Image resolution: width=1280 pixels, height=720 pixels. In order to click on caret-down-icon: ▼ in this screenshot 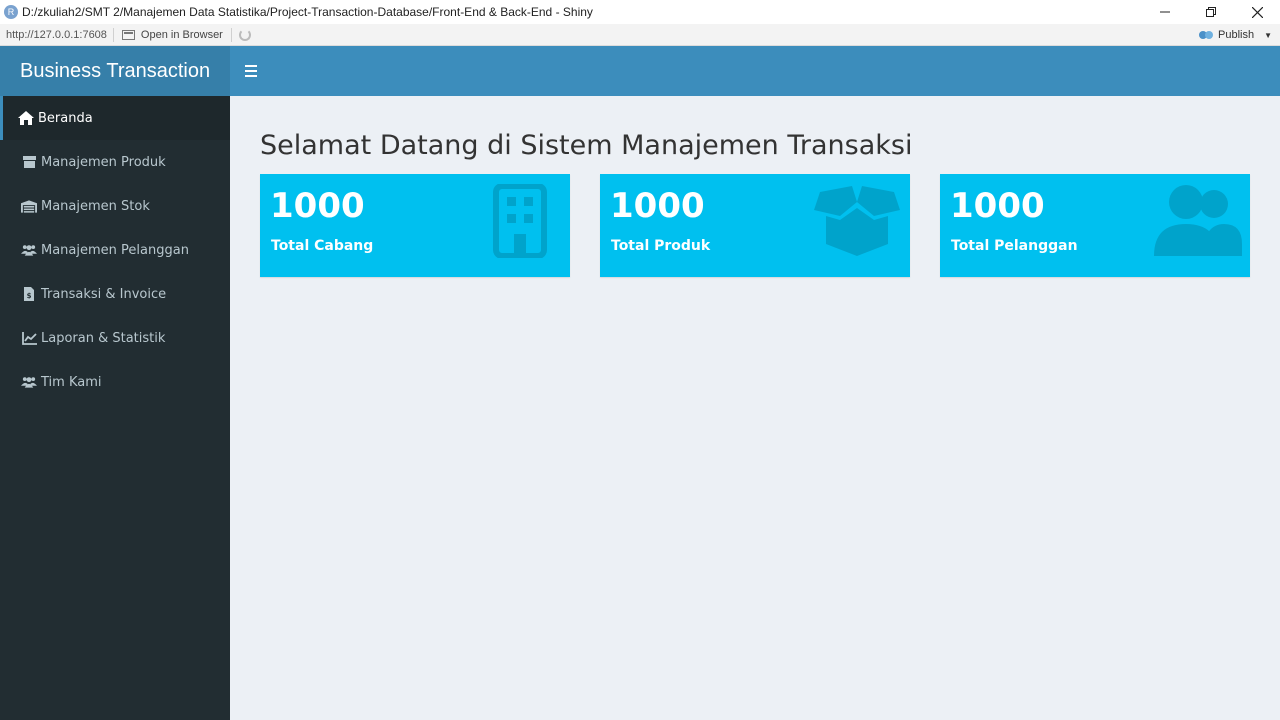, I will do `click(1268, 35)`.